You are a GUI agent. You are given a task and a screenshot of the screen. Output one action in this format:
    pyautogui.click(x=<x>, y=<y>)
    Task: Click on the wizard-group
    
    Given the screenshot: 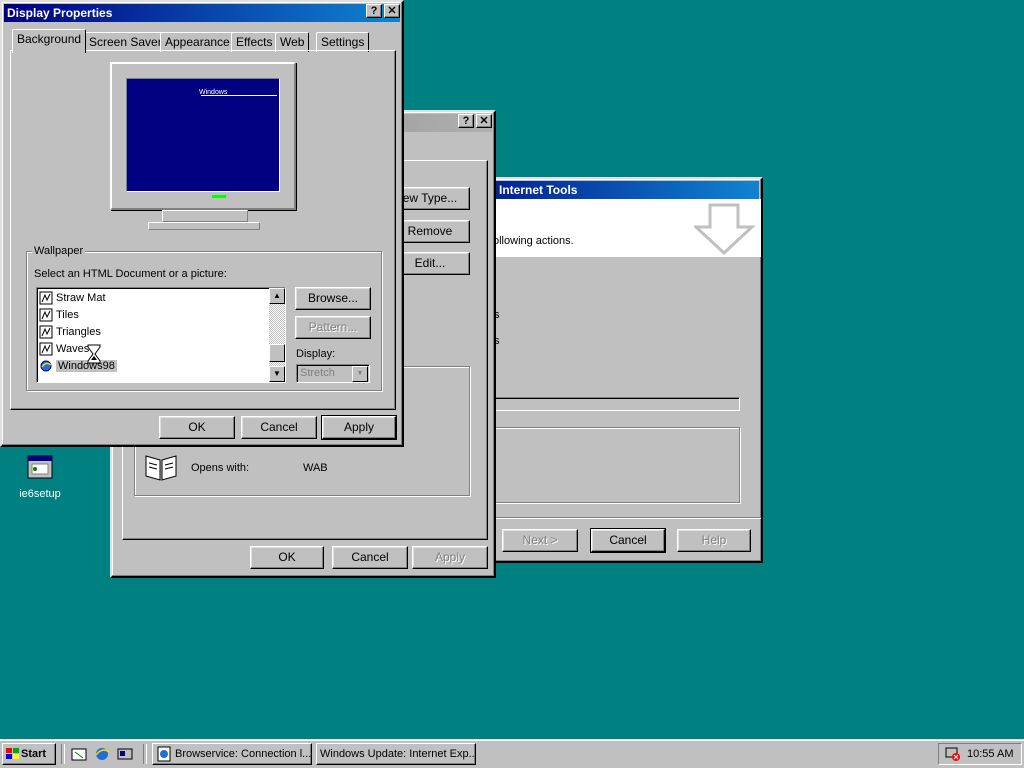 What is the action you would take?
    pyautogui.click(x=615, y=465)
    